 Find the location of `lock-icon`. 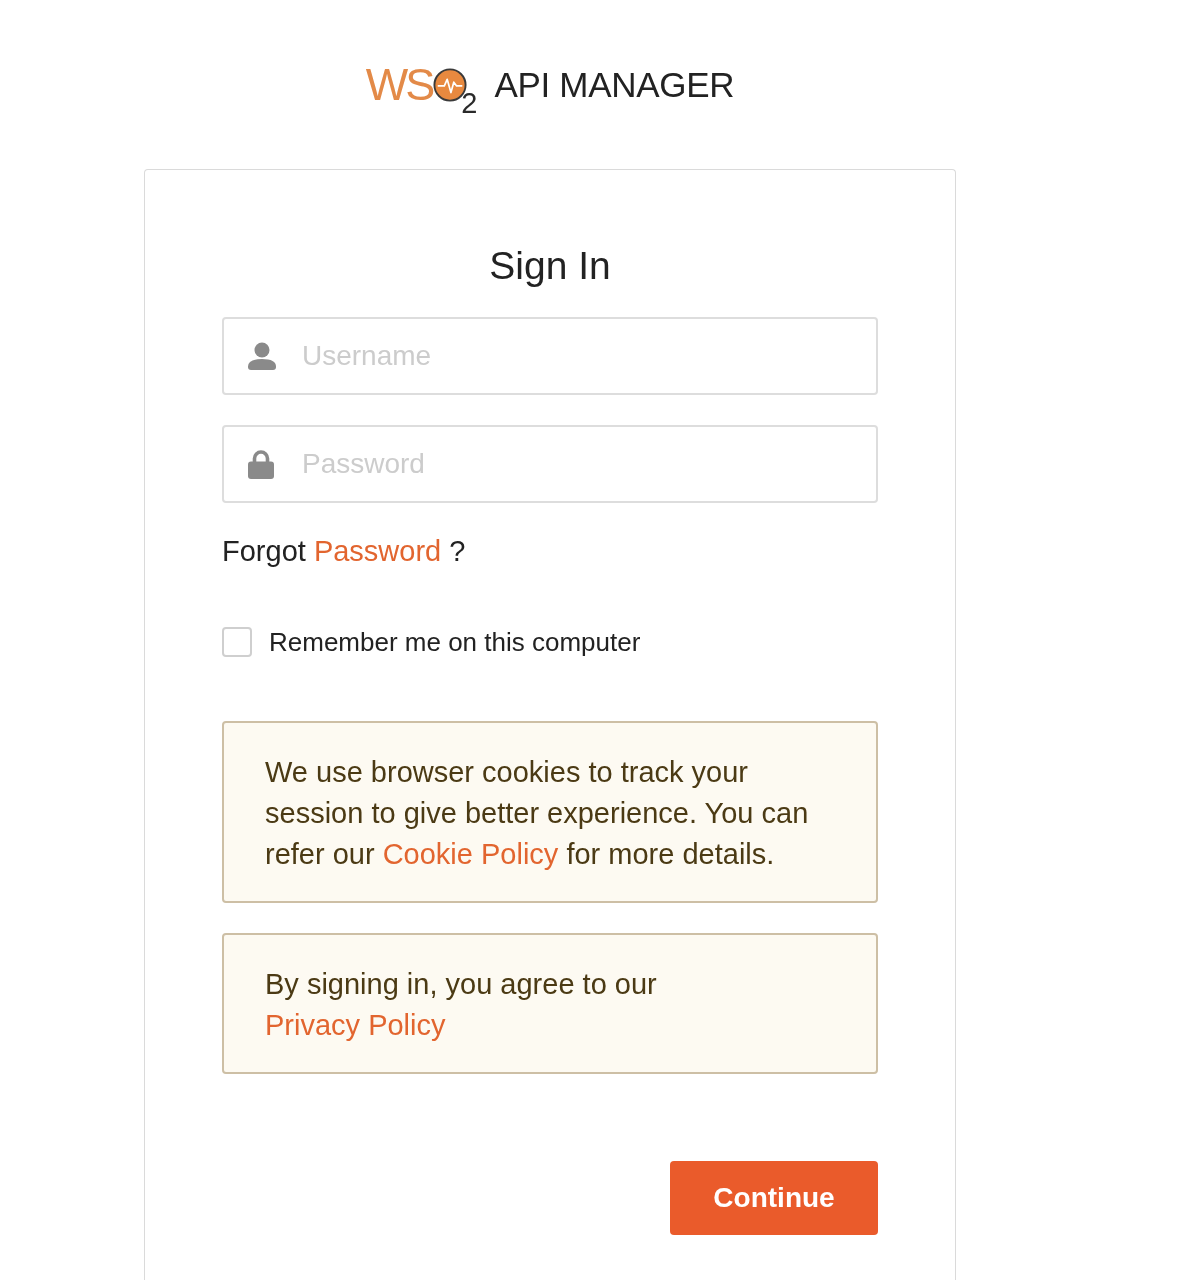

lock-icon is located at coordinates (261, 464).